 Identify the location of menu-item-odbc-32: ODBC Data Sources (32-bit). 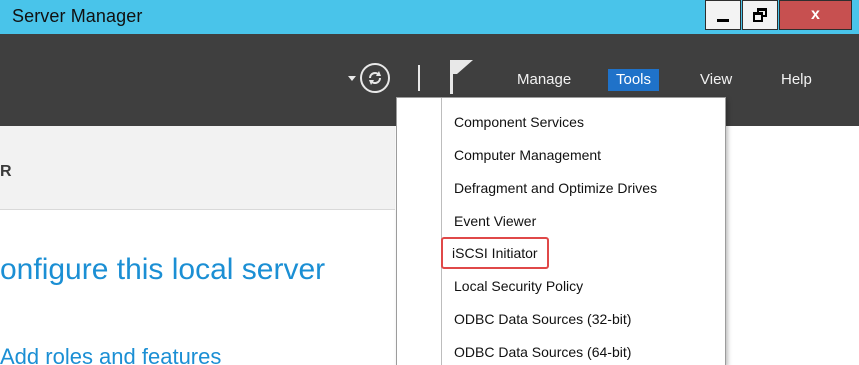
(542, 319).